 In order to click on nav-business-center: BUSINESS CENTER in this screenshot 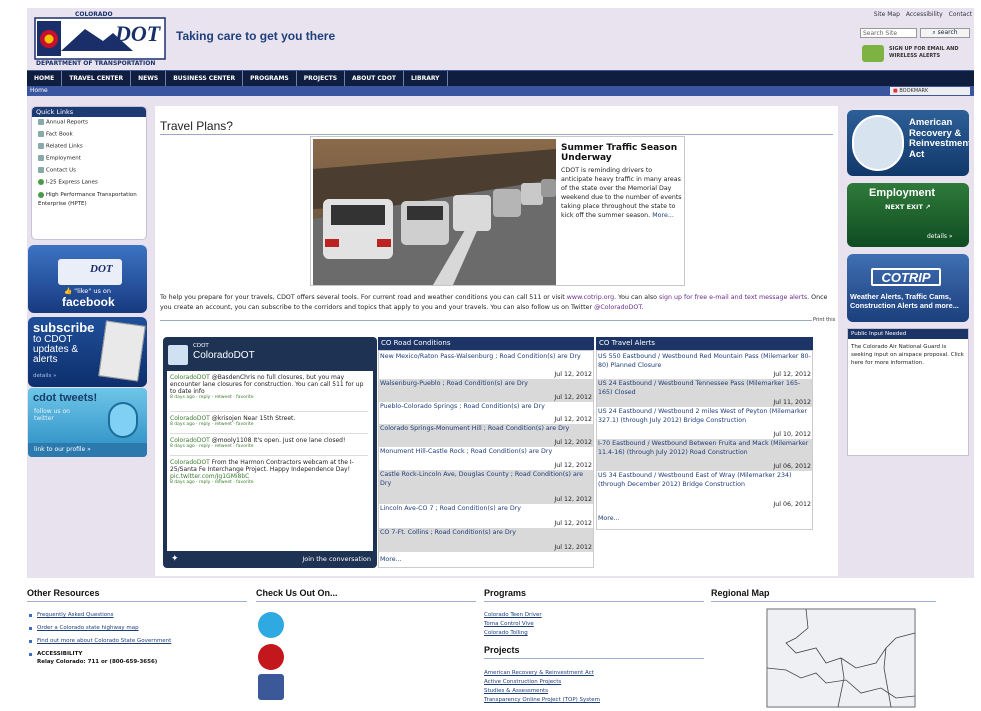, I will do `click(205, 78)`.